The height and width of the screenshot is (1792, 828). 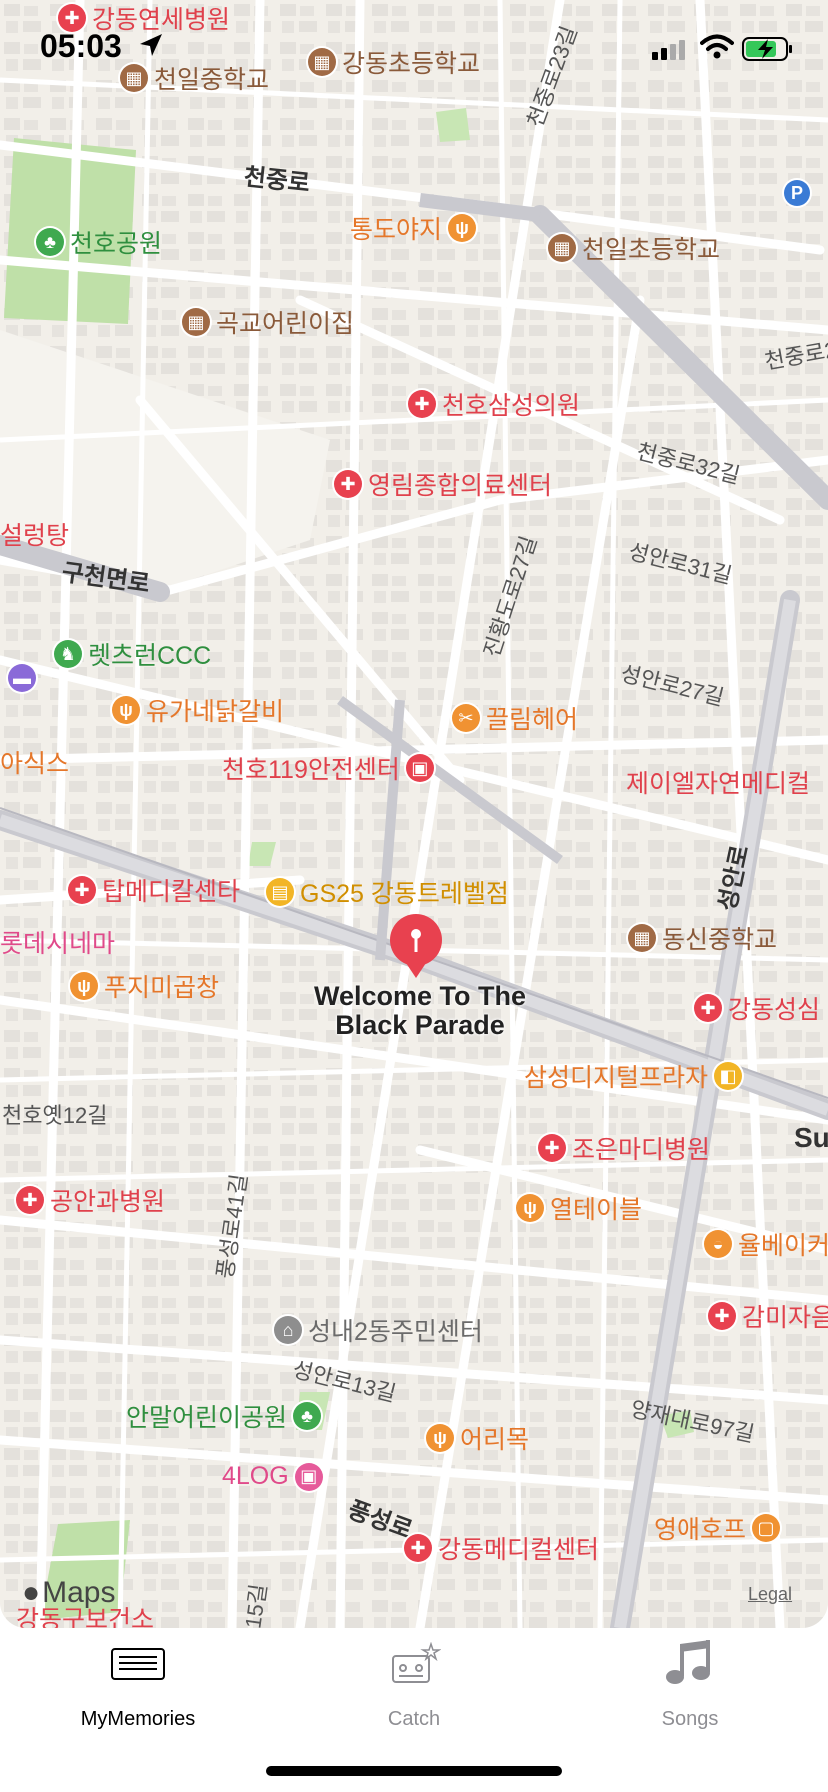 What do you see at coordinates (702, 938) in the screenshot?
I see `poi-school: ▦ 동신중학교` at bounding box center [702, 938].